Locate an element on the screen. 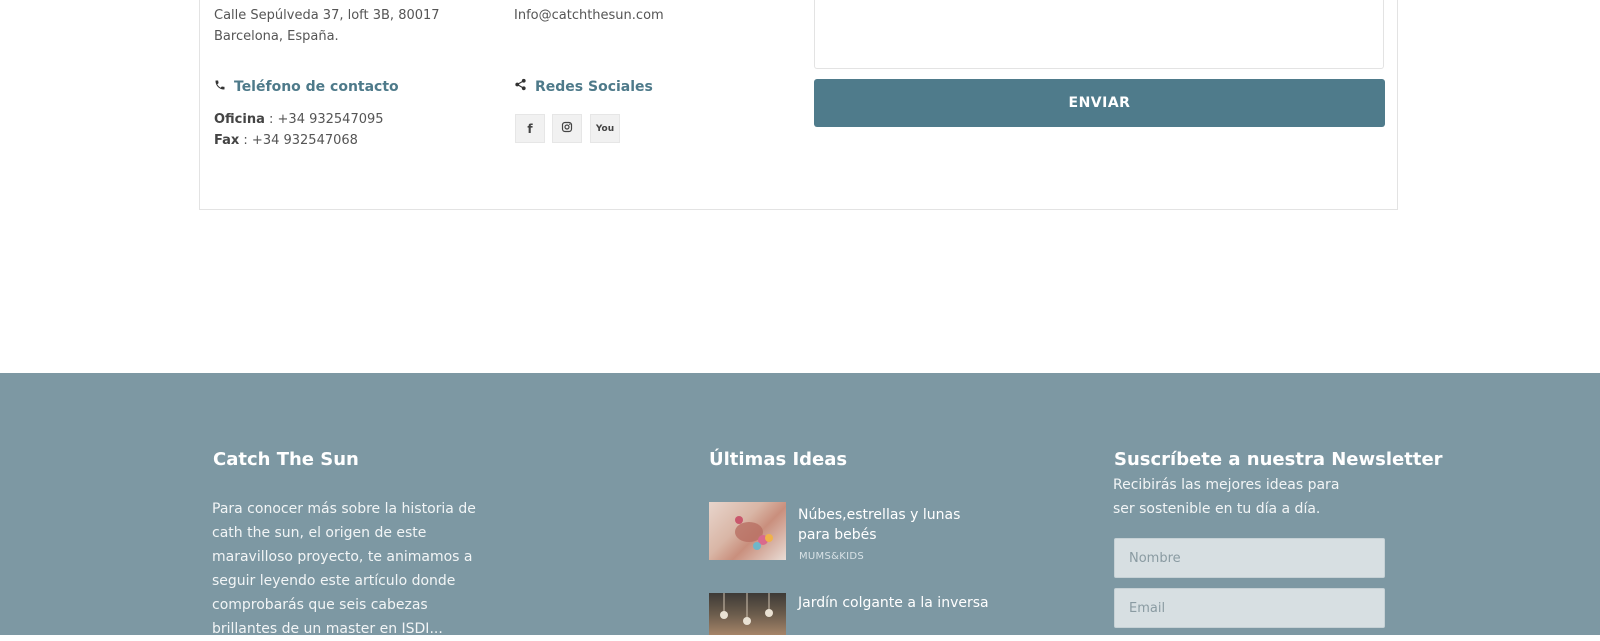  address-line-1: Calle Sepúlveda 37, loft 3B, 80017 is located at coordinates (327, 15).